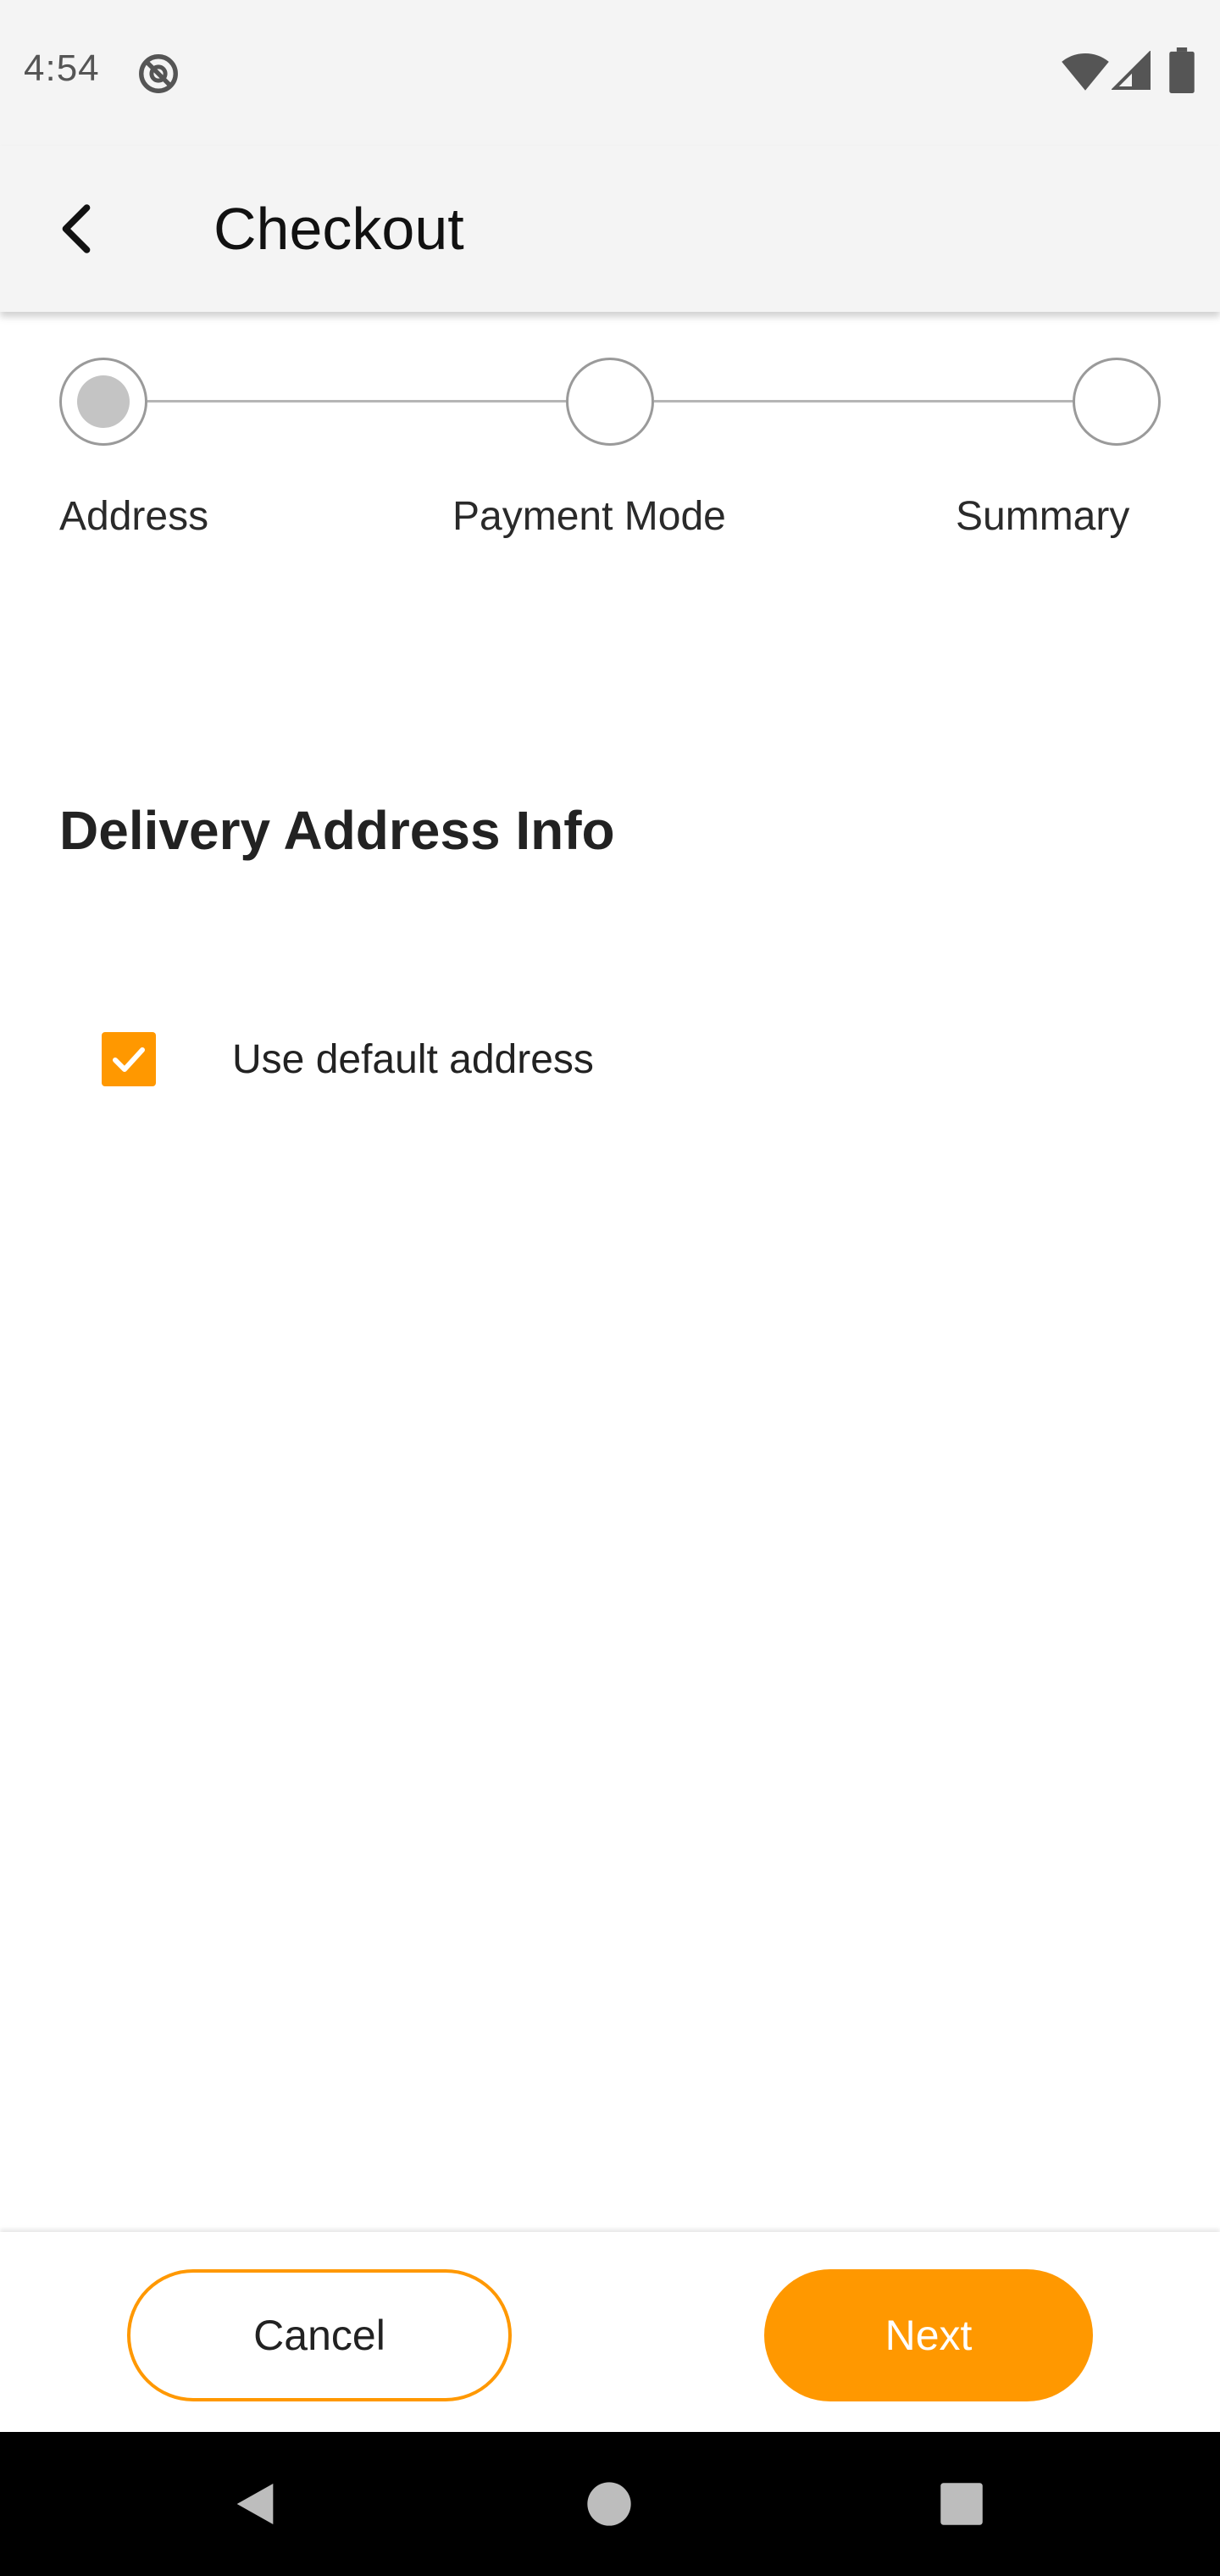 This screenshot has height=2576, width=1220. What do you see at coordinates (610, 229) in the screenshot?
I see `app-bar: Checkout` at bounding box center [610, 229].